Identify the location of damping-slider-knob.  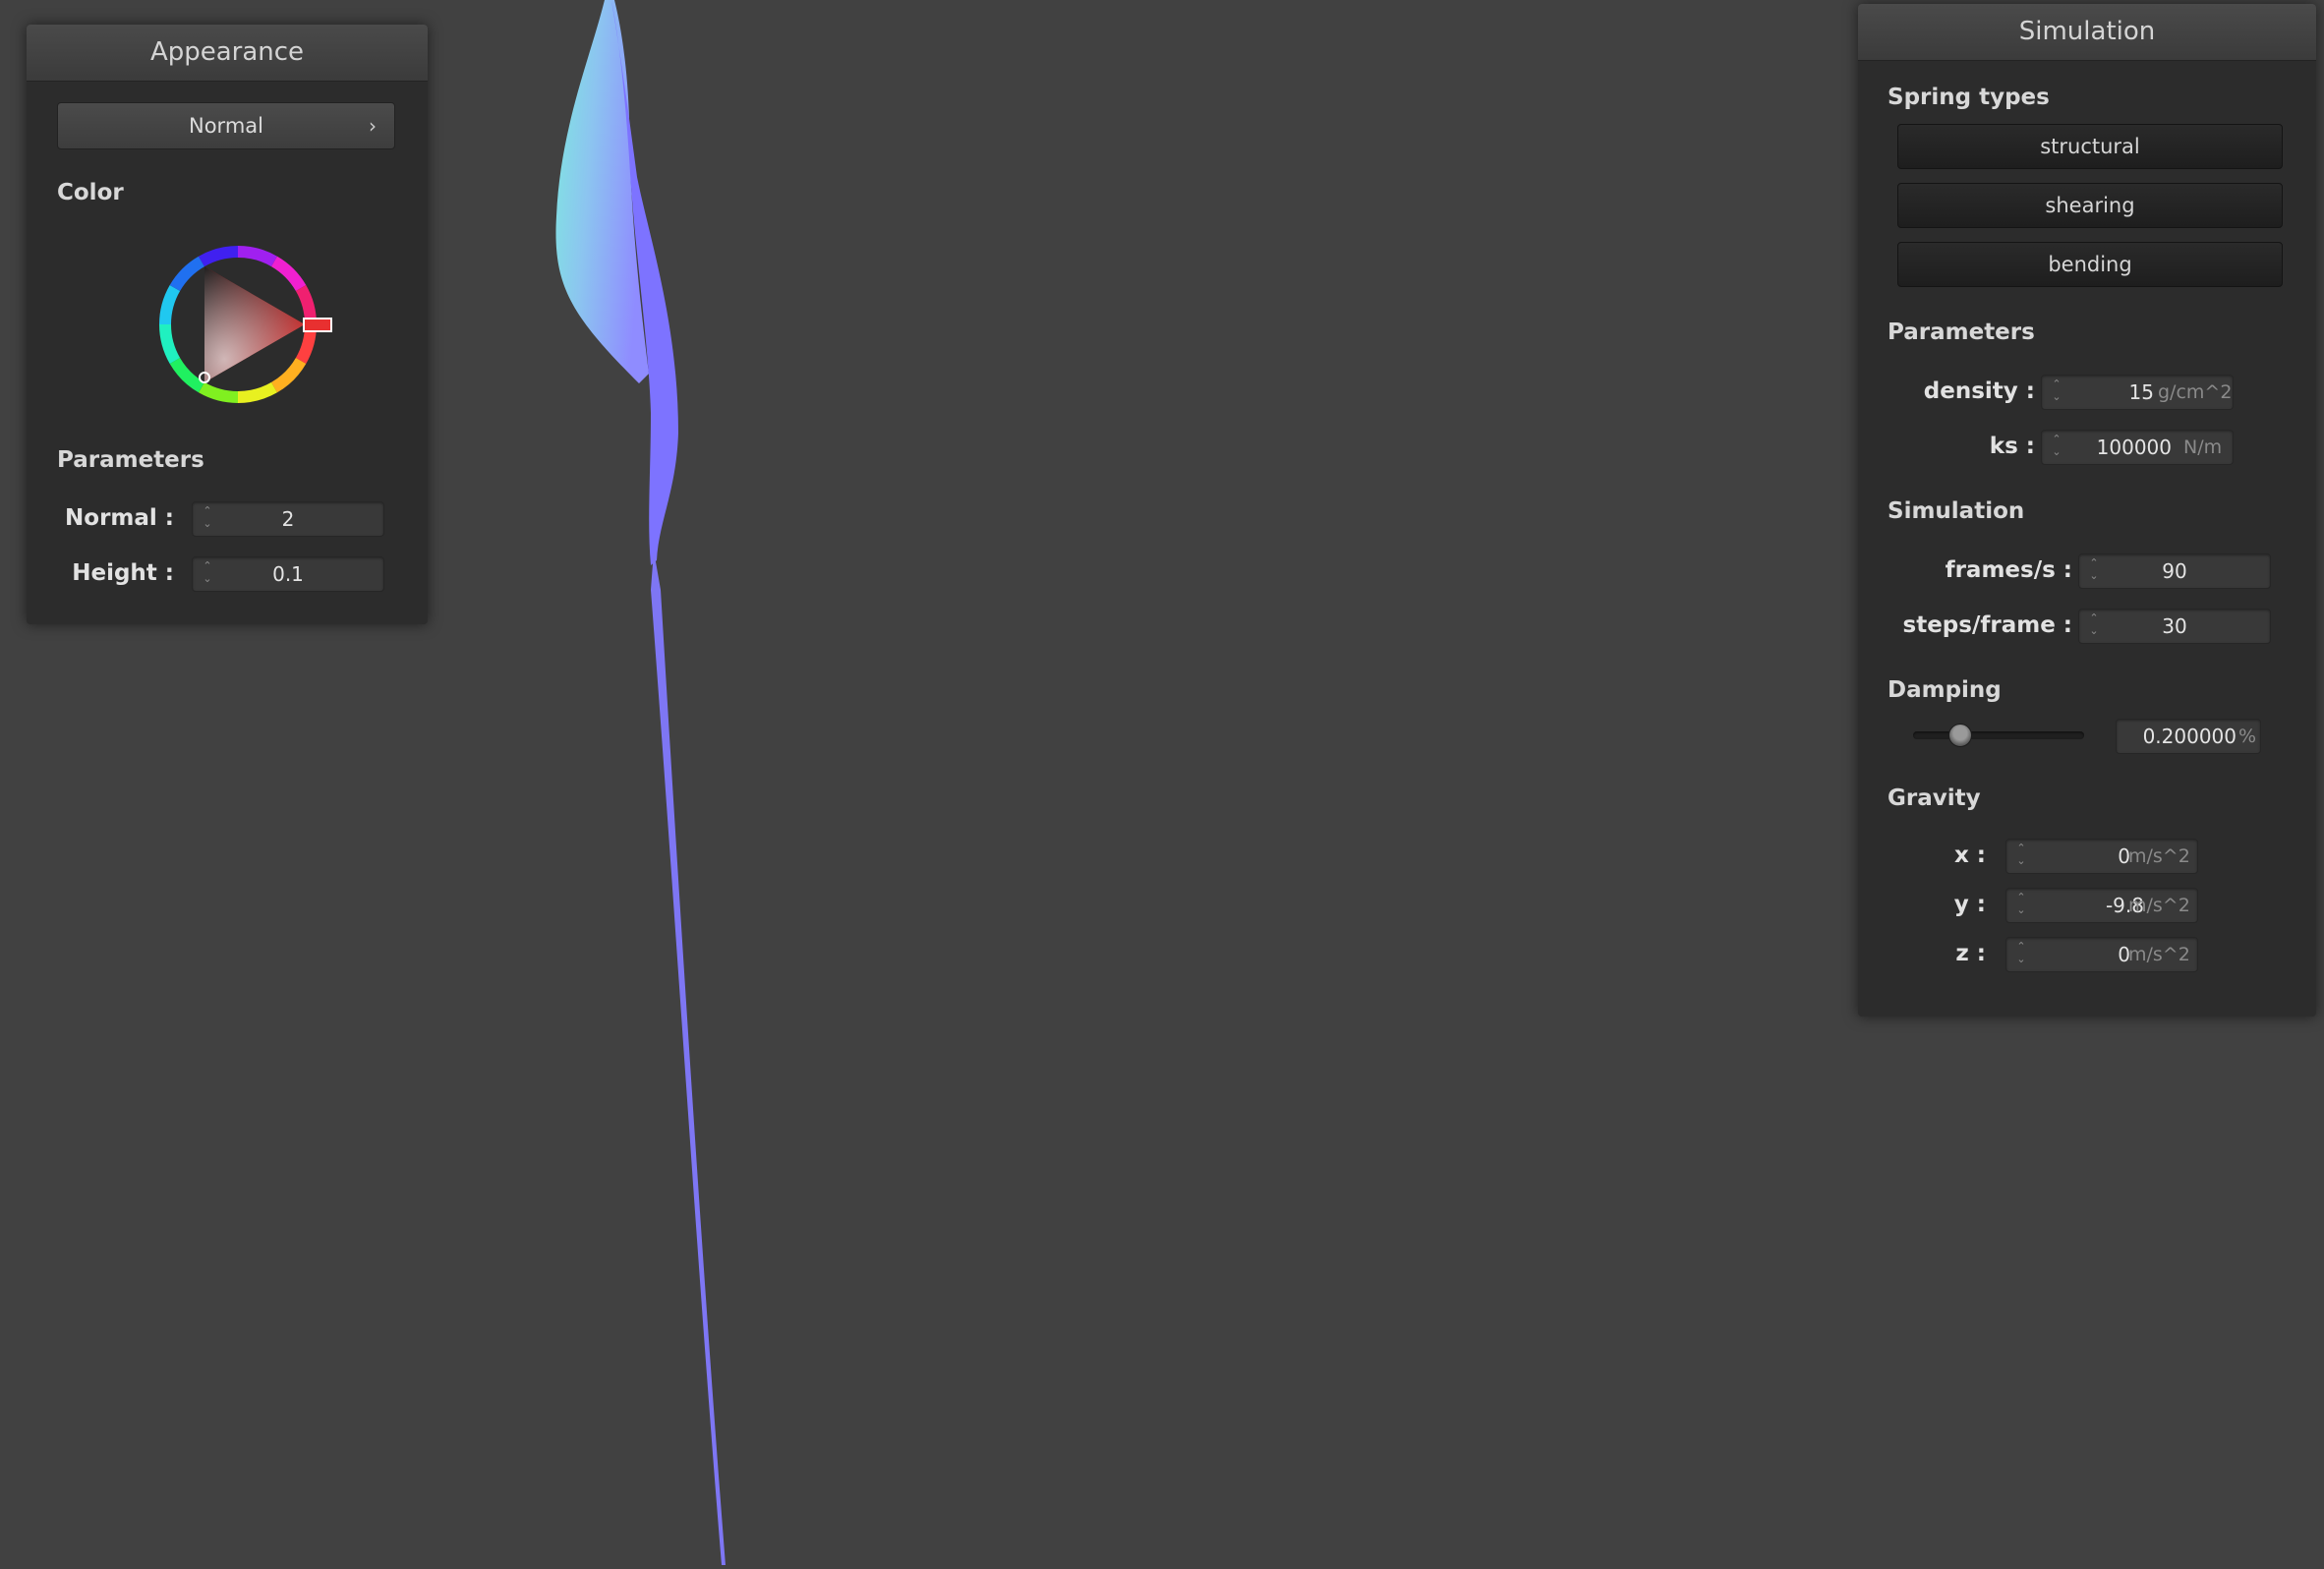
(1959, 735).